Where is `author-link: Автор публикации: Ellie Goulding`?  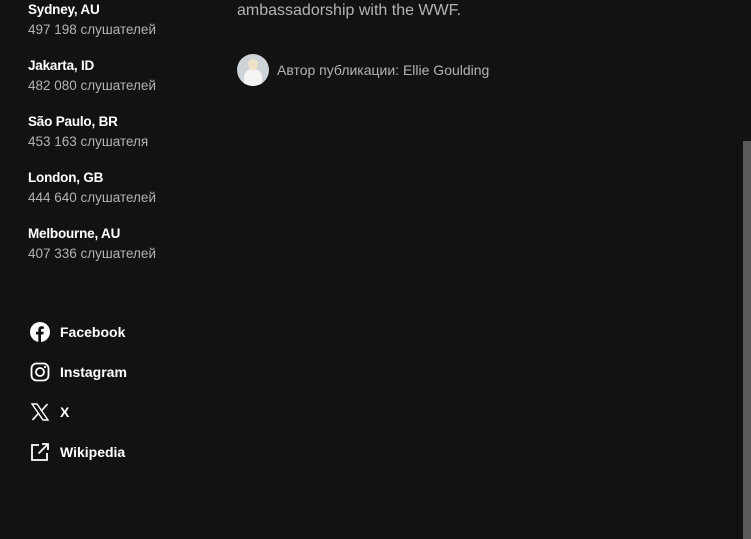 author-link: Автор публикации: Ellie Goulding is located at coordinates (363, 70).